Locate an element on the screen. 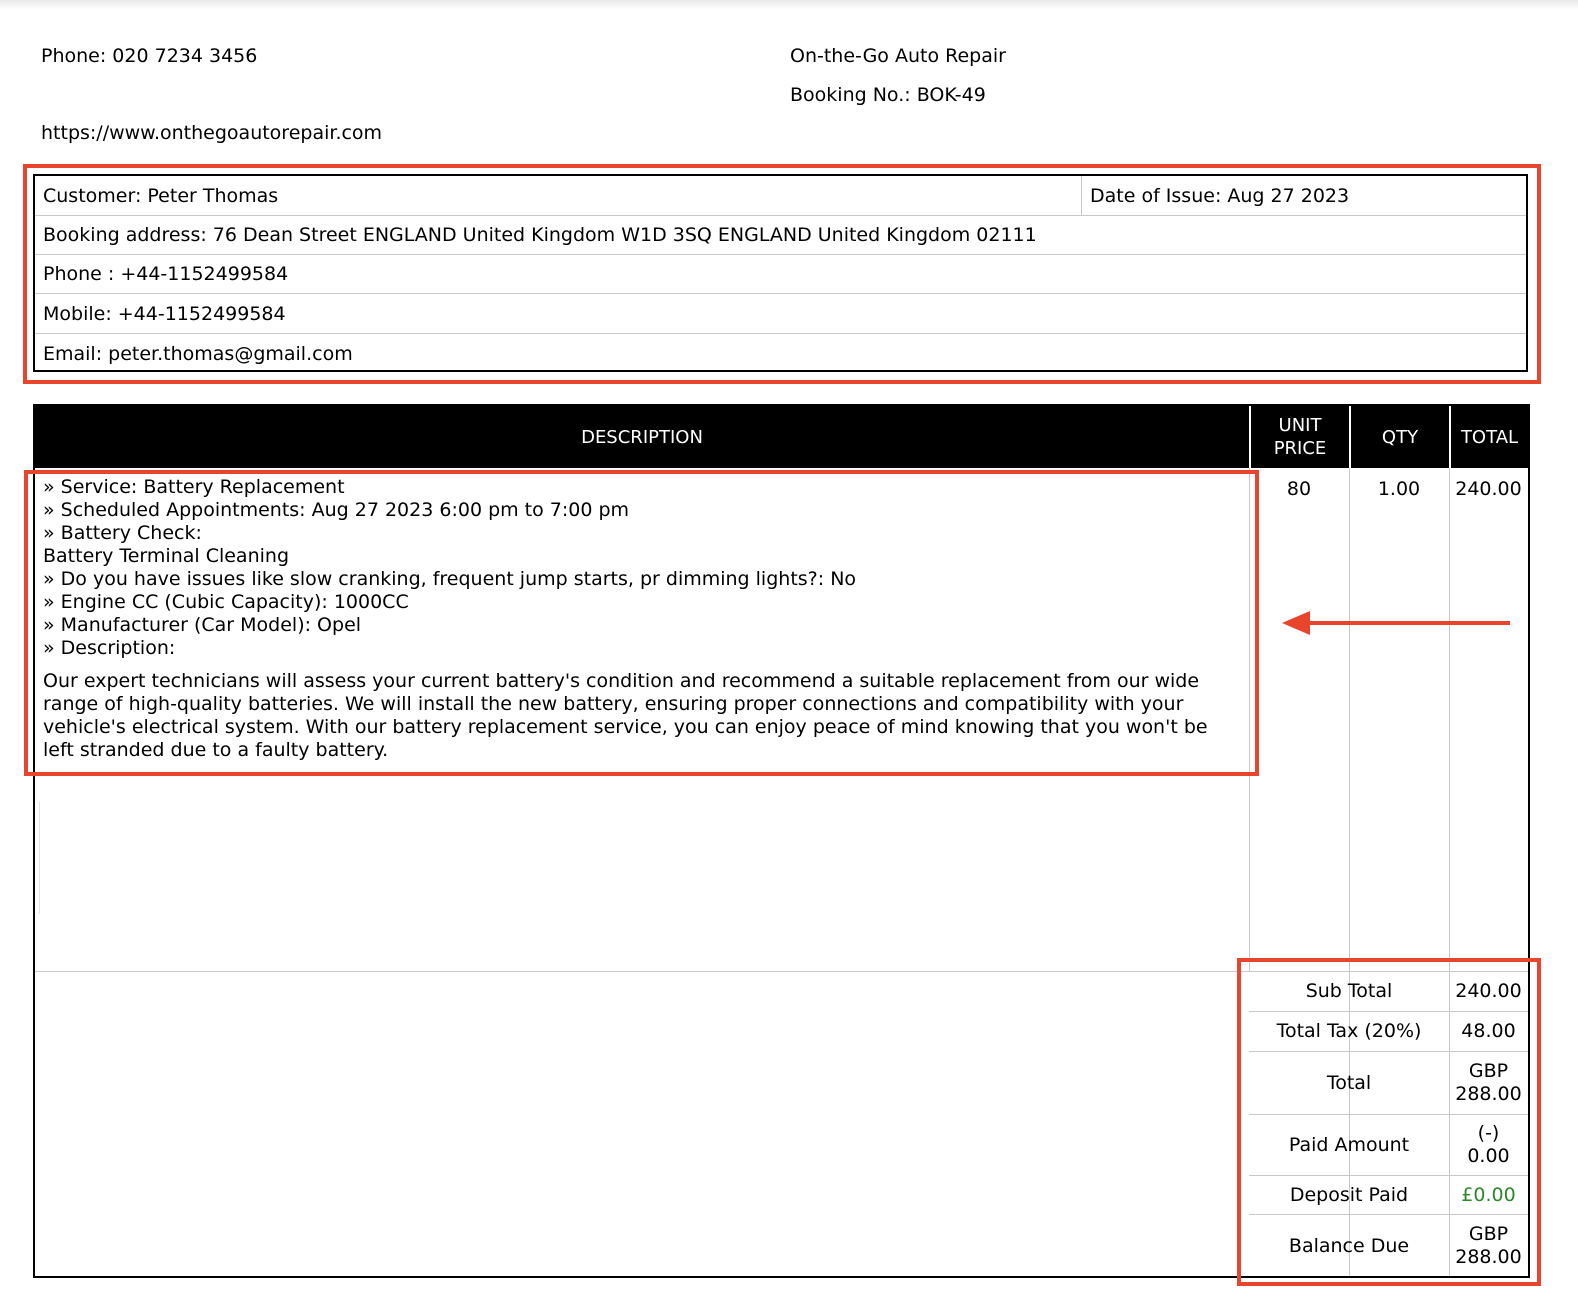 The height and width of the screenshot is (1296, 1578). top-shade is located at coordinates (789, 5).